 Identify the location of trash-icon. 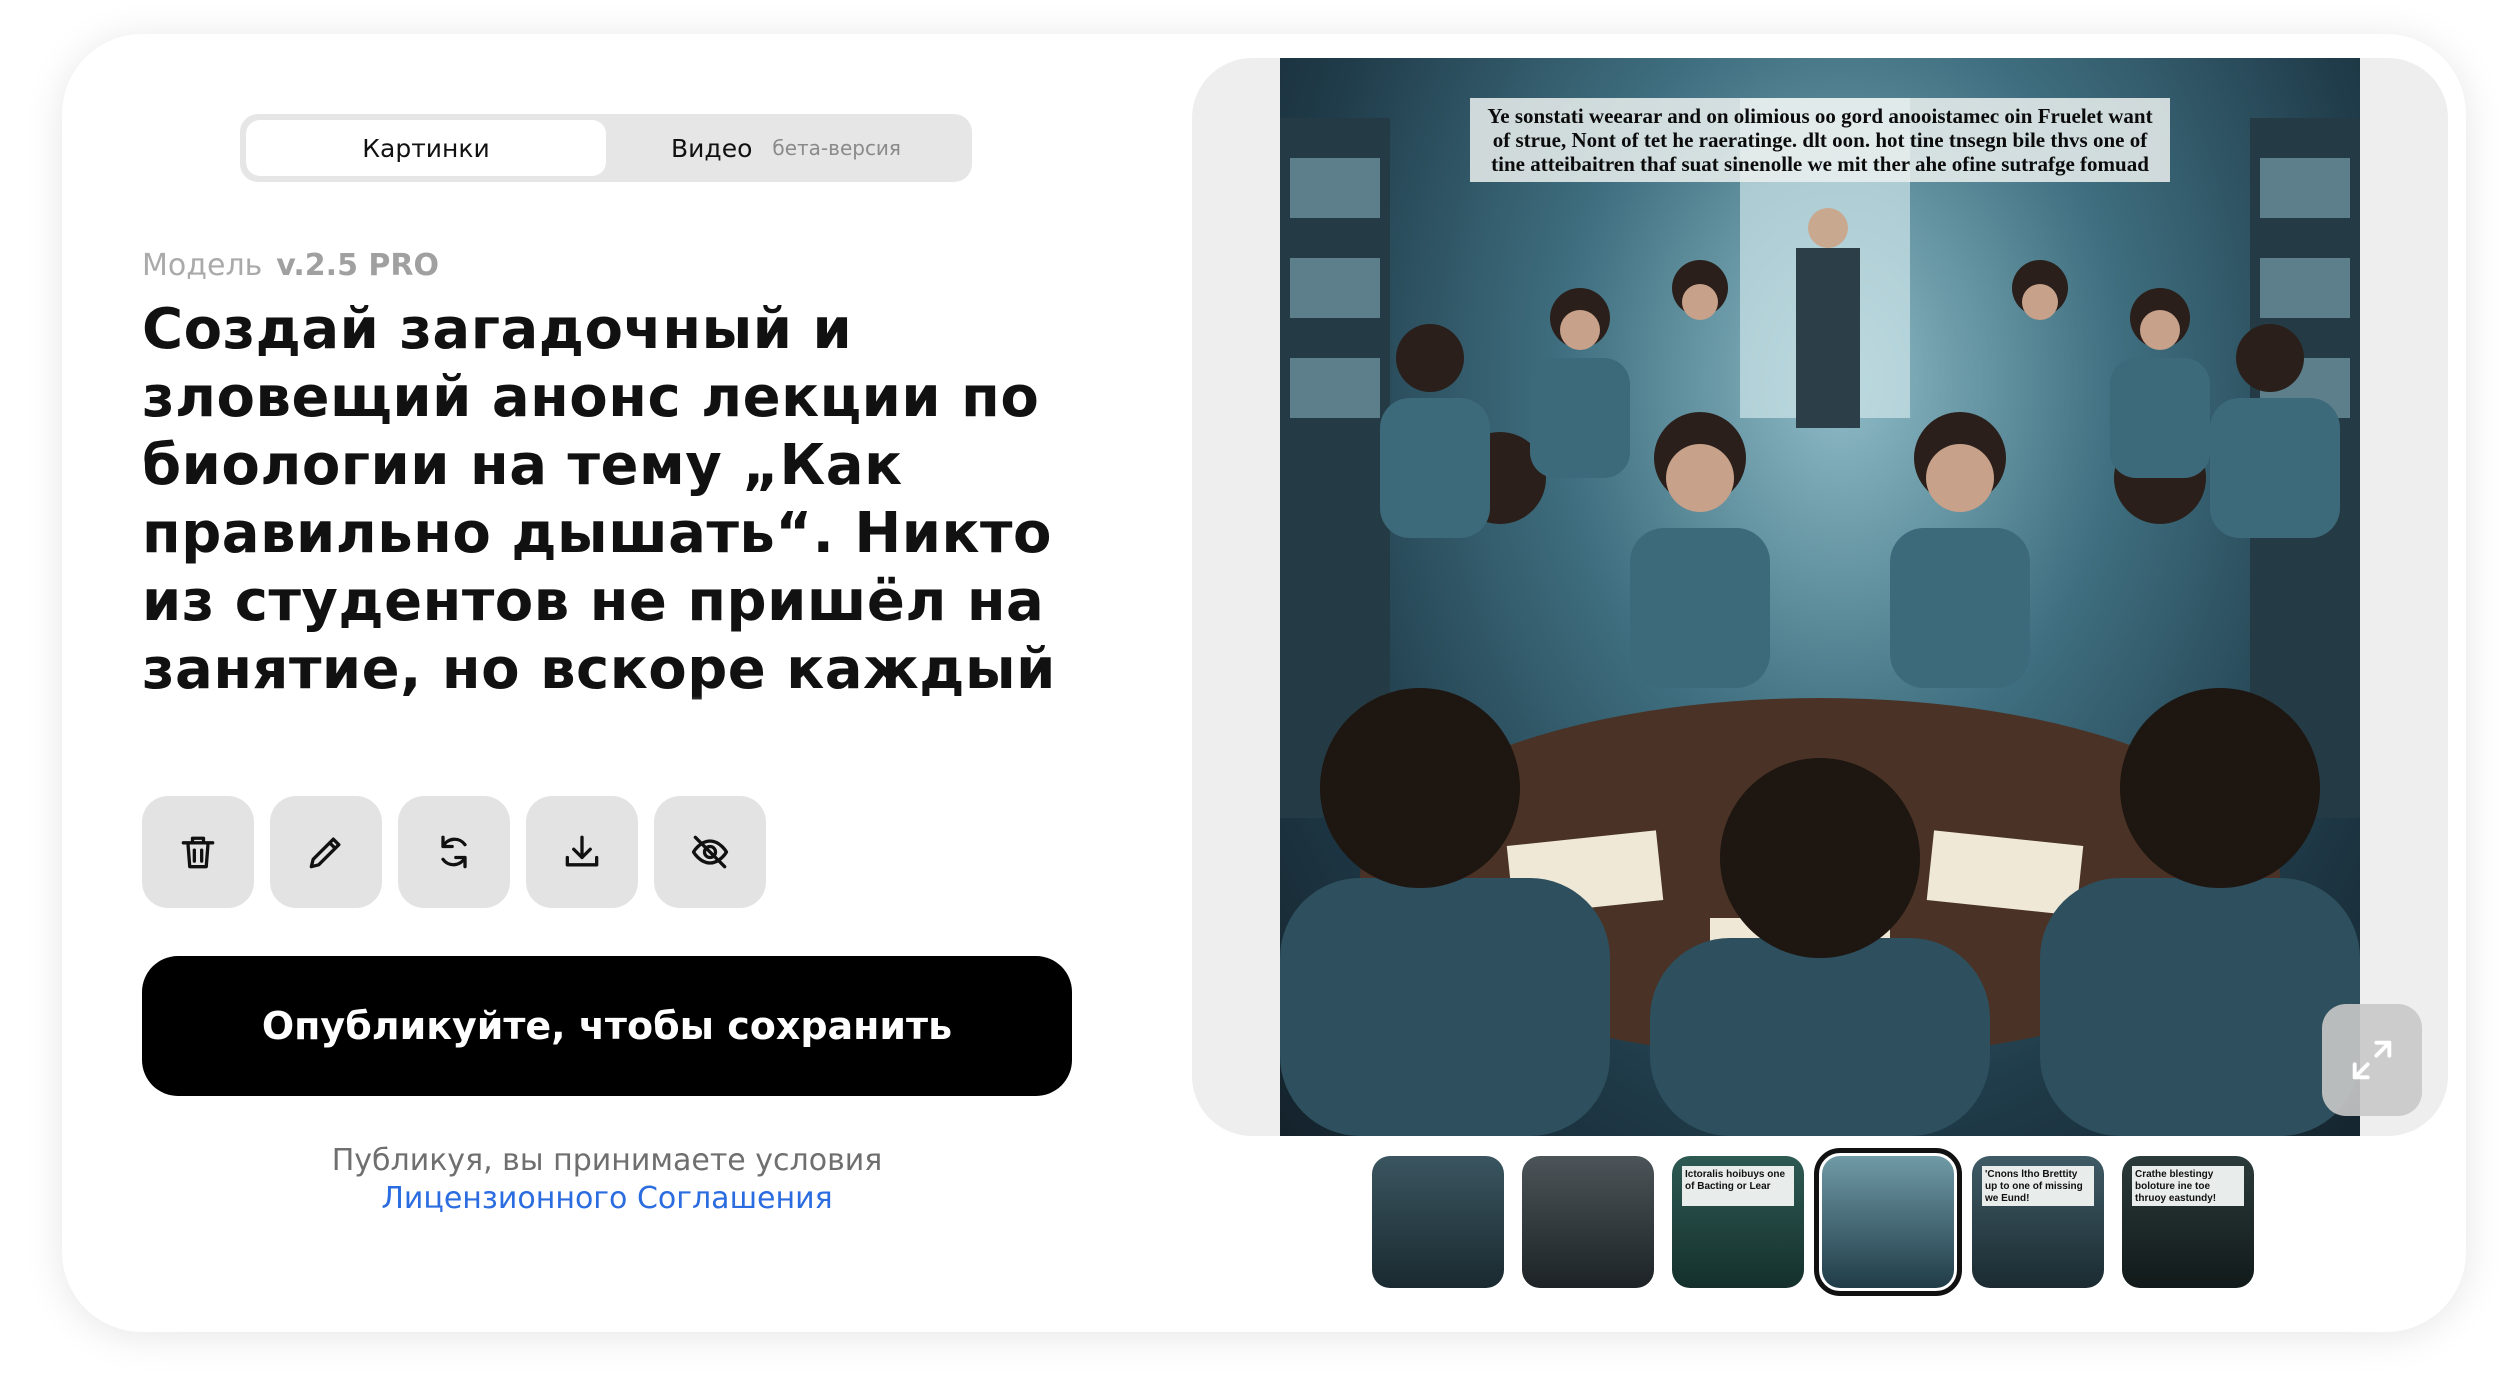
(198, 852).